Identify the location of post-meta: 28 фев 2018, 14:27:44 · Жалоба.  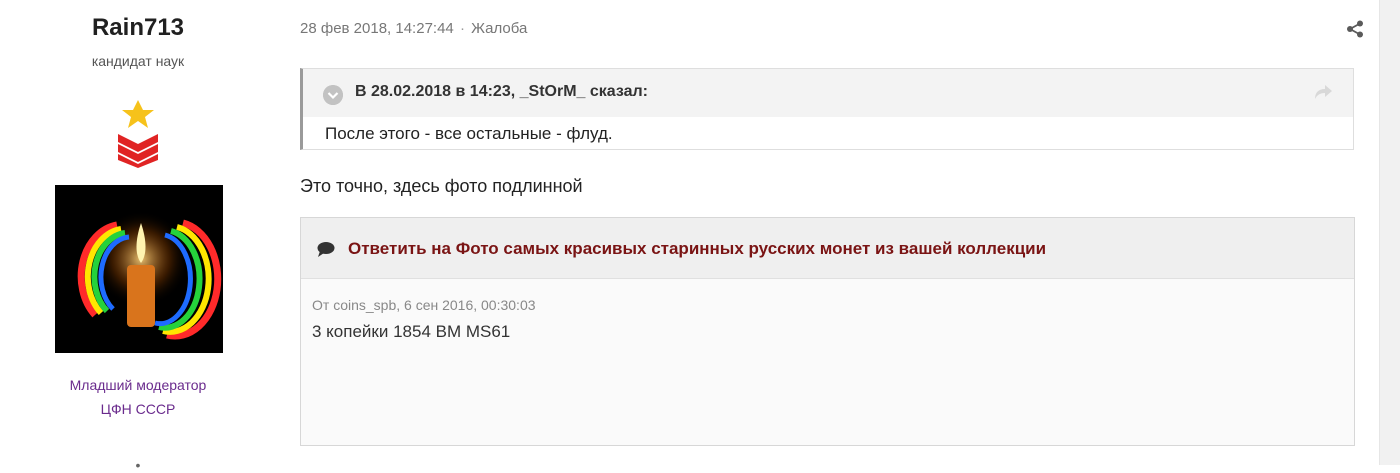
(413, 28).